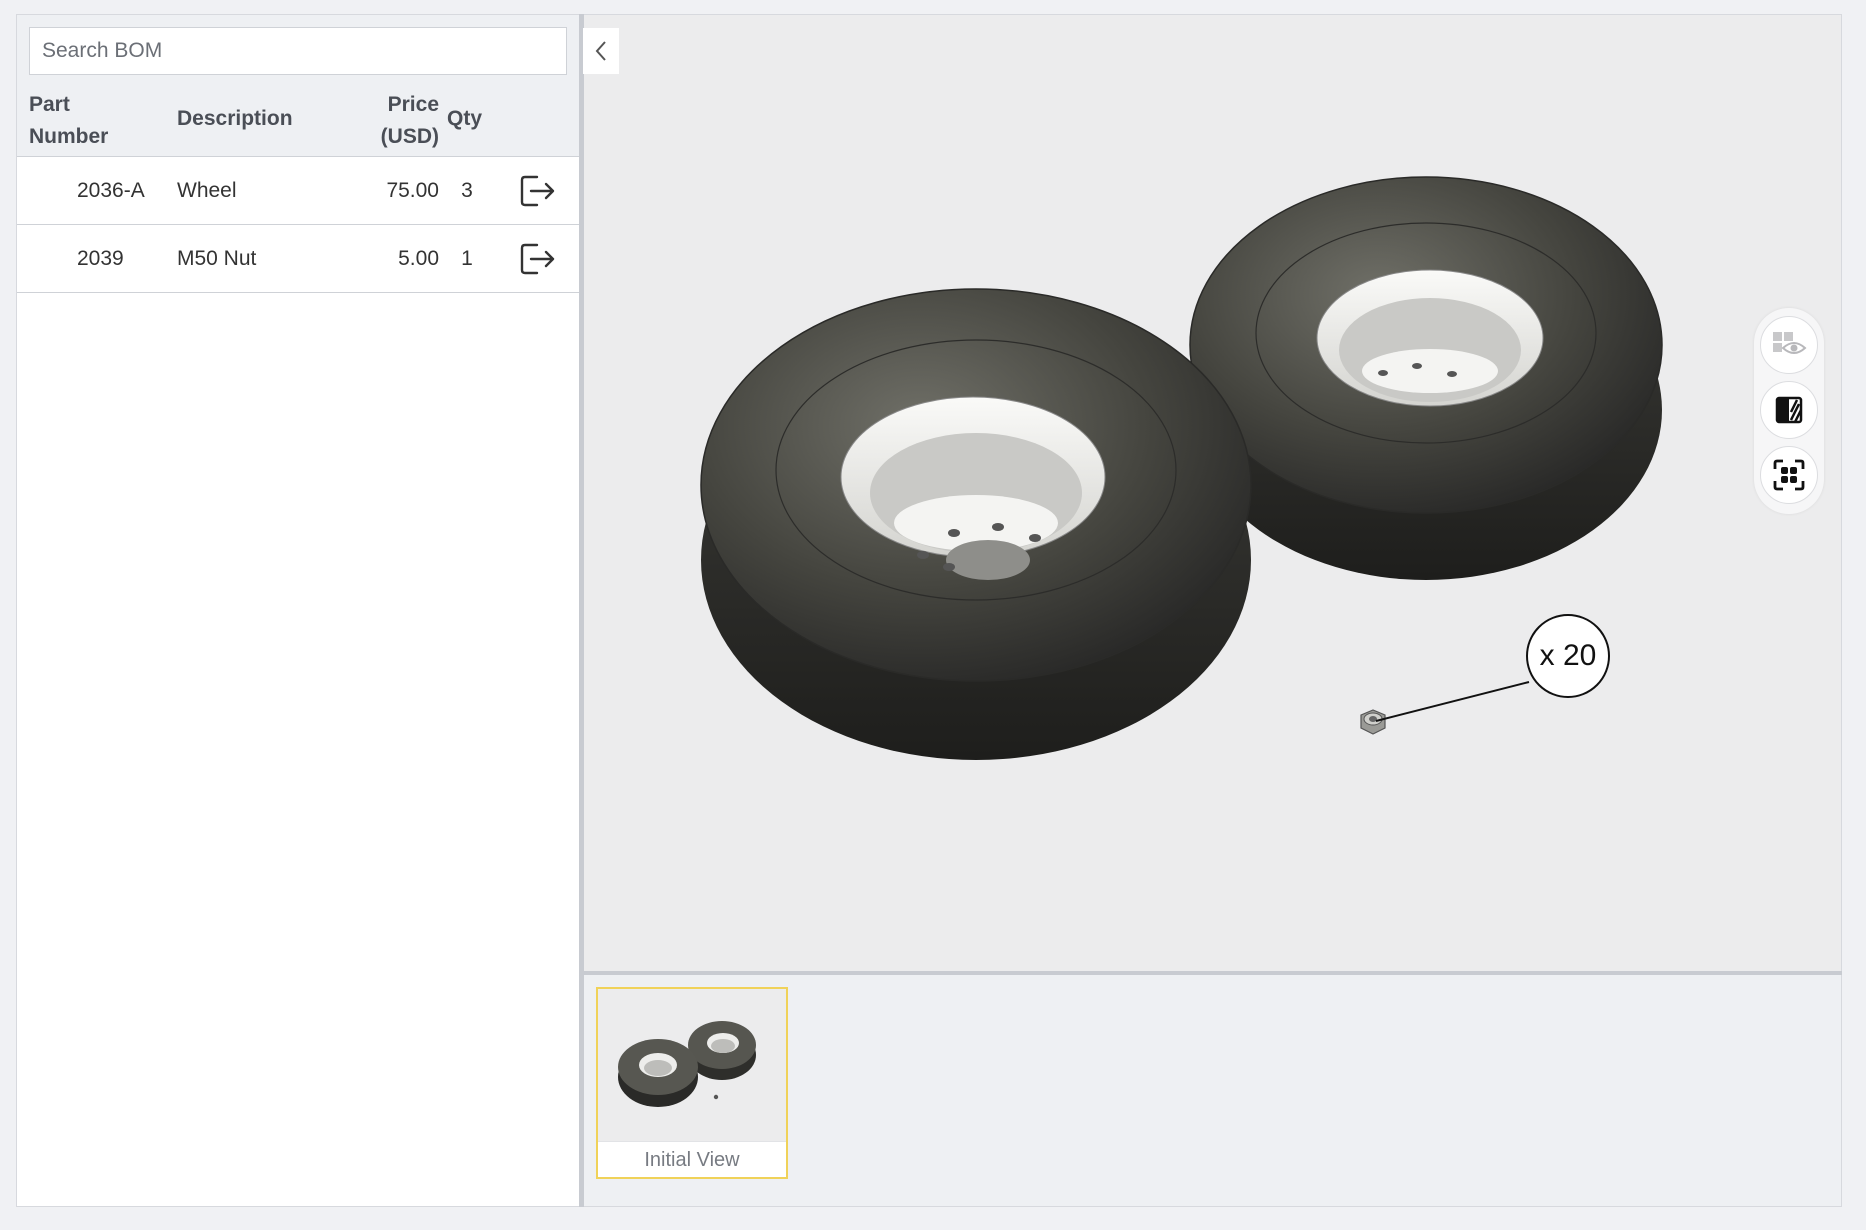 The image size is (1866, 1230). What do you see at coordinates (235, 119) in the screenshot?
I see `column-header-description: Description` at bounding box center [235, 119].